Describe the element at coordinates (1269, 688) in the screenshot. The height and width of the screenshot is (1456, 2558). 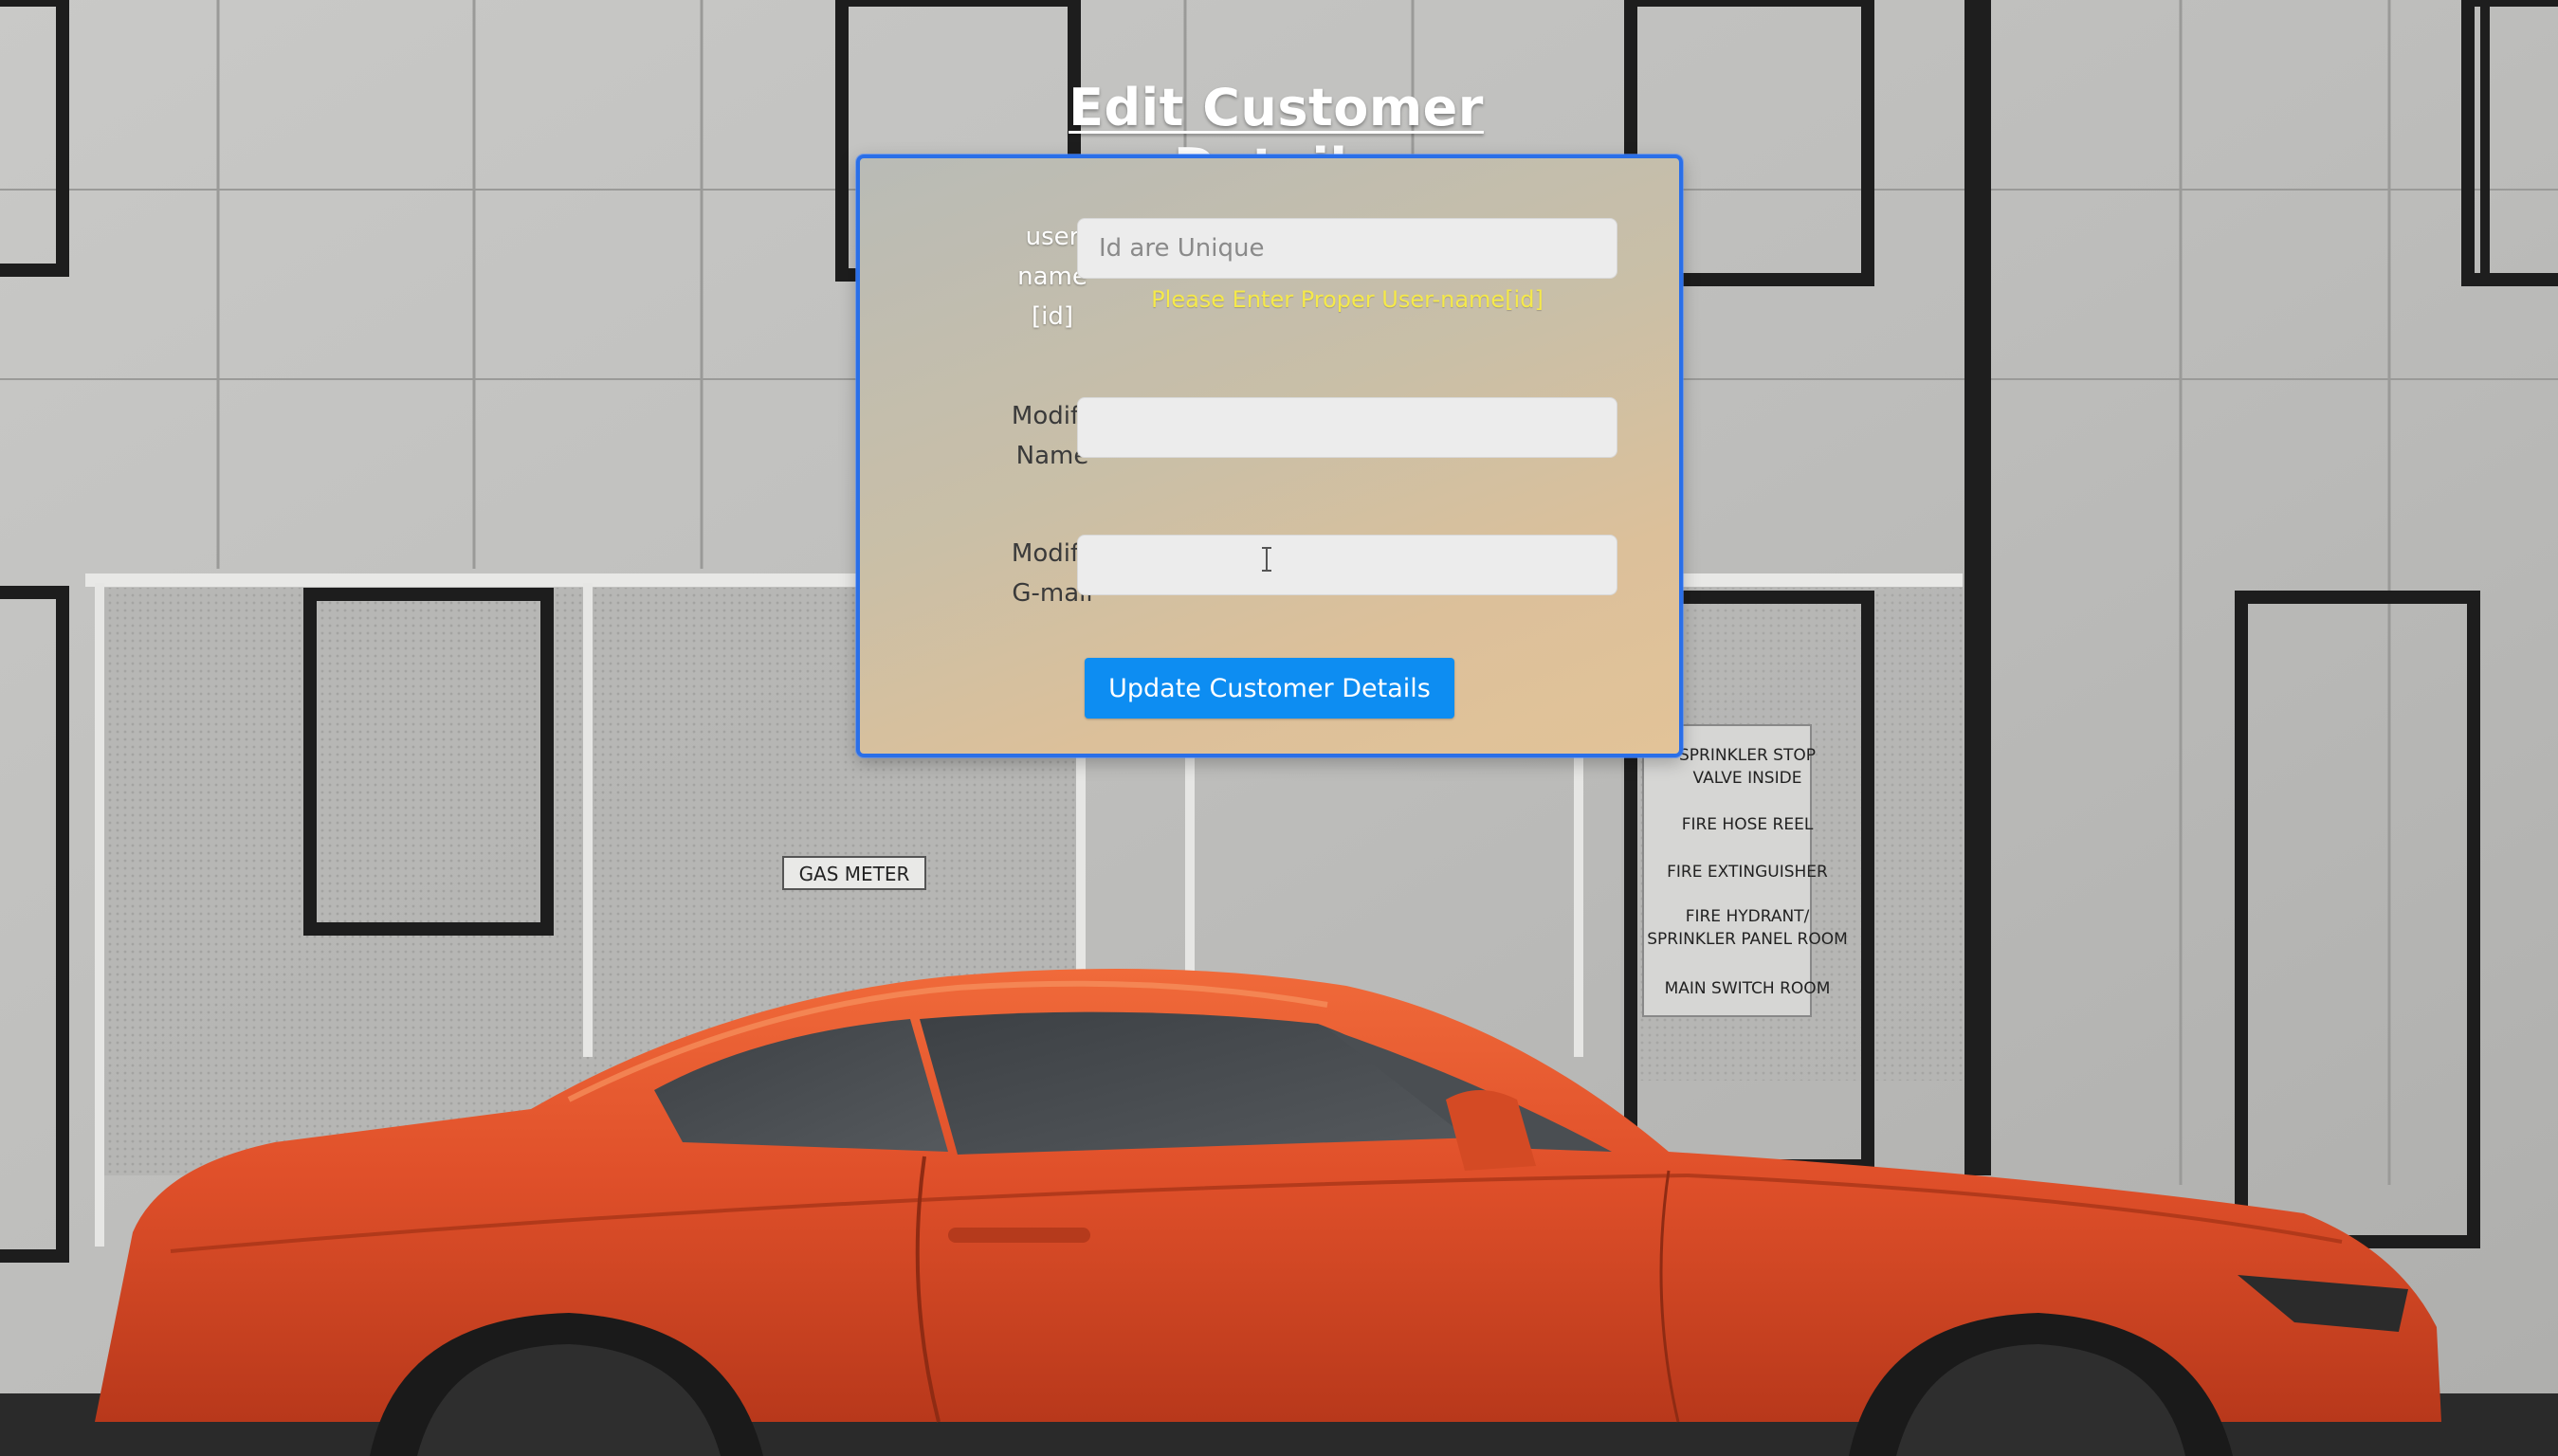
I see `update-customer-button: Update Customer Details` at that location.